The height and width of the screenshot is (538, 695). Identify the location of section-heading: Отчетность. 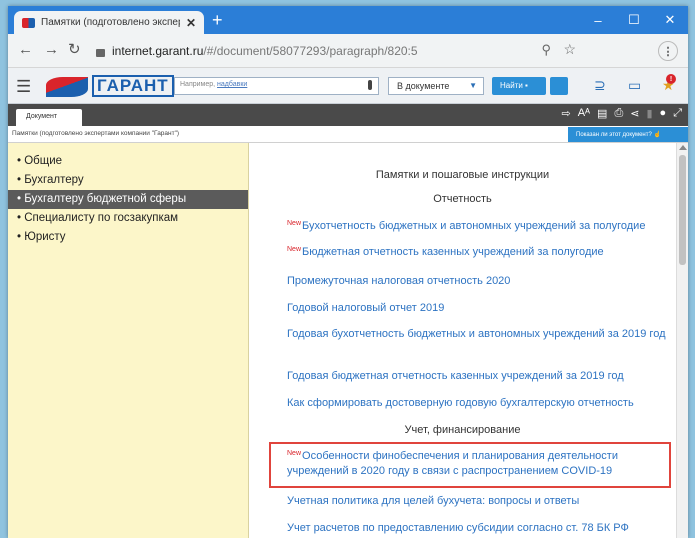
(462, 199).